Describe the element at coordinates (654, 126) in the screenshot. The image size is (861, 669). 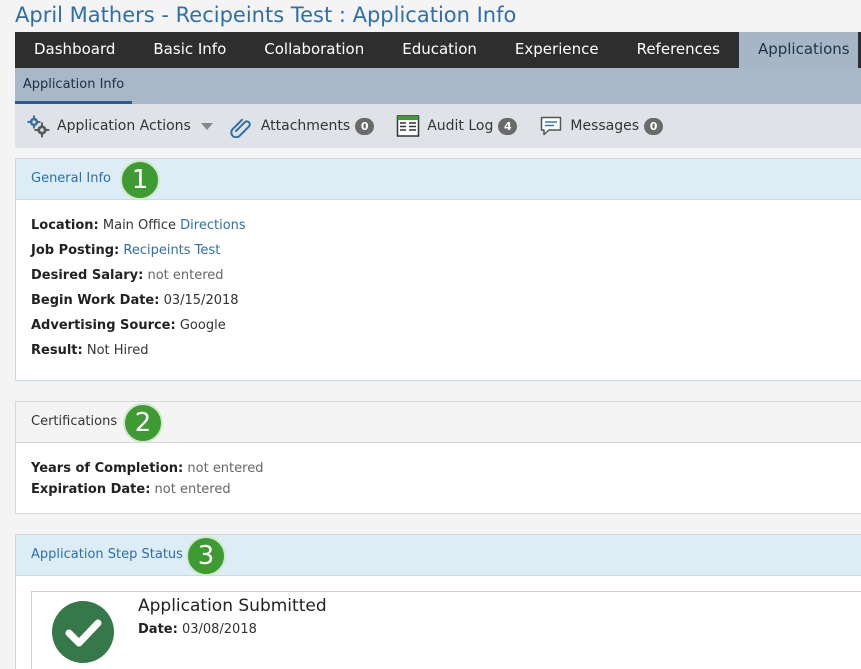
I see `messages-count-badge: 0` at that location.